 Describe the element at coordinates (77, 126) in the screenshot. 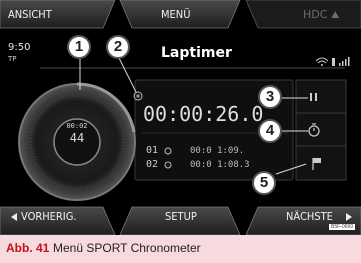

I see `dial-small-time: 00:02` at that location.